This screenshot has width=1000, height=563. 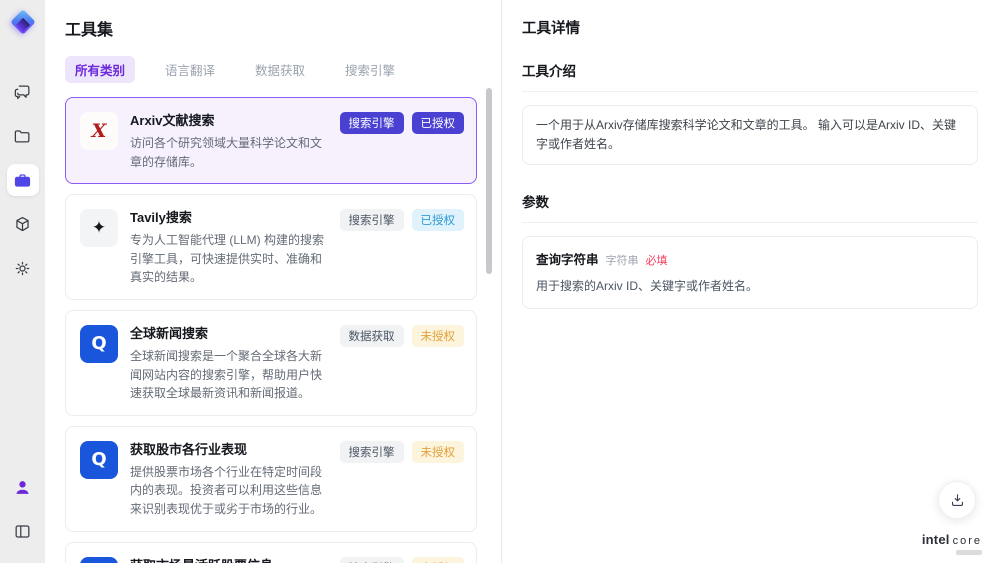 I want to click on user-avatar-icon, so click(x=23, y=487).